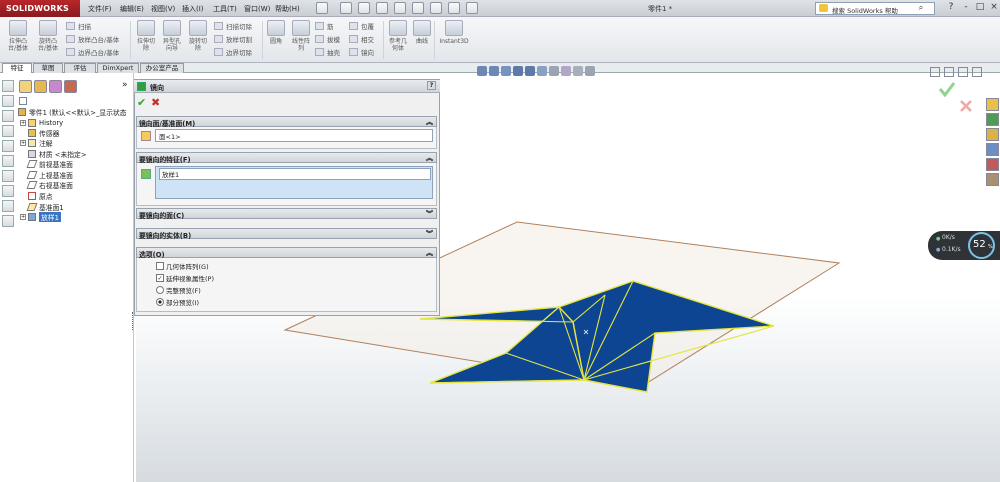 The image size is (1000, 482). I want to click on tree-item-plane1: 基准面1, so click(45, 207).